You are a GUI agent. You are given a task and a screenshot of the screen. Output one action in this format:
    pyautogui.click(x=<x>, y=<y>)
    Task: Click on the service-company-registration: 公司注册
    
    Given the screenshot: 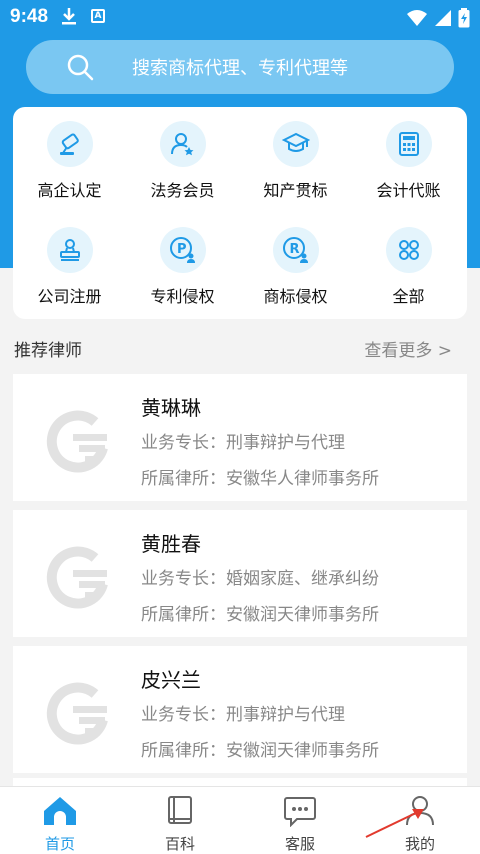 What is the action you would take?
    pyautogui.click(x=69, y=267)
    